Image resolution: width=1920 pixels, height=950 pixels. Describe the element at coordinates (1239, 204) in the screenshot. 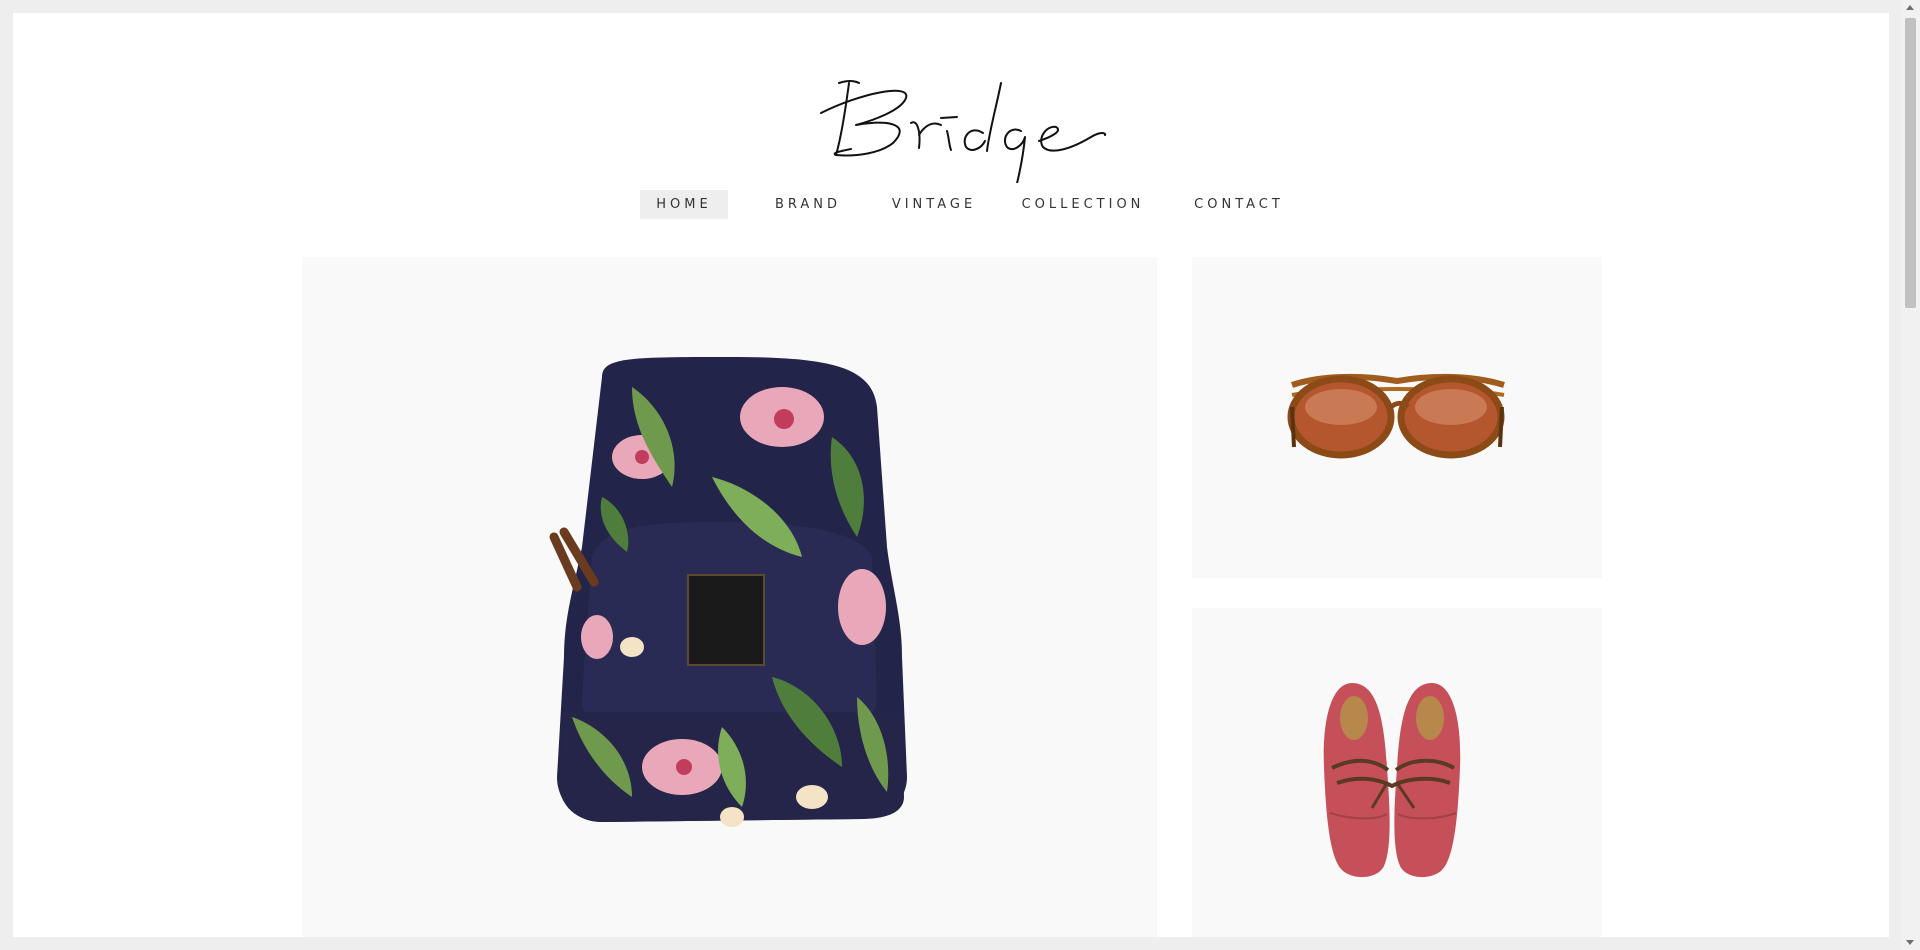

I see `nav-item-contact: CONTACT` at that location.